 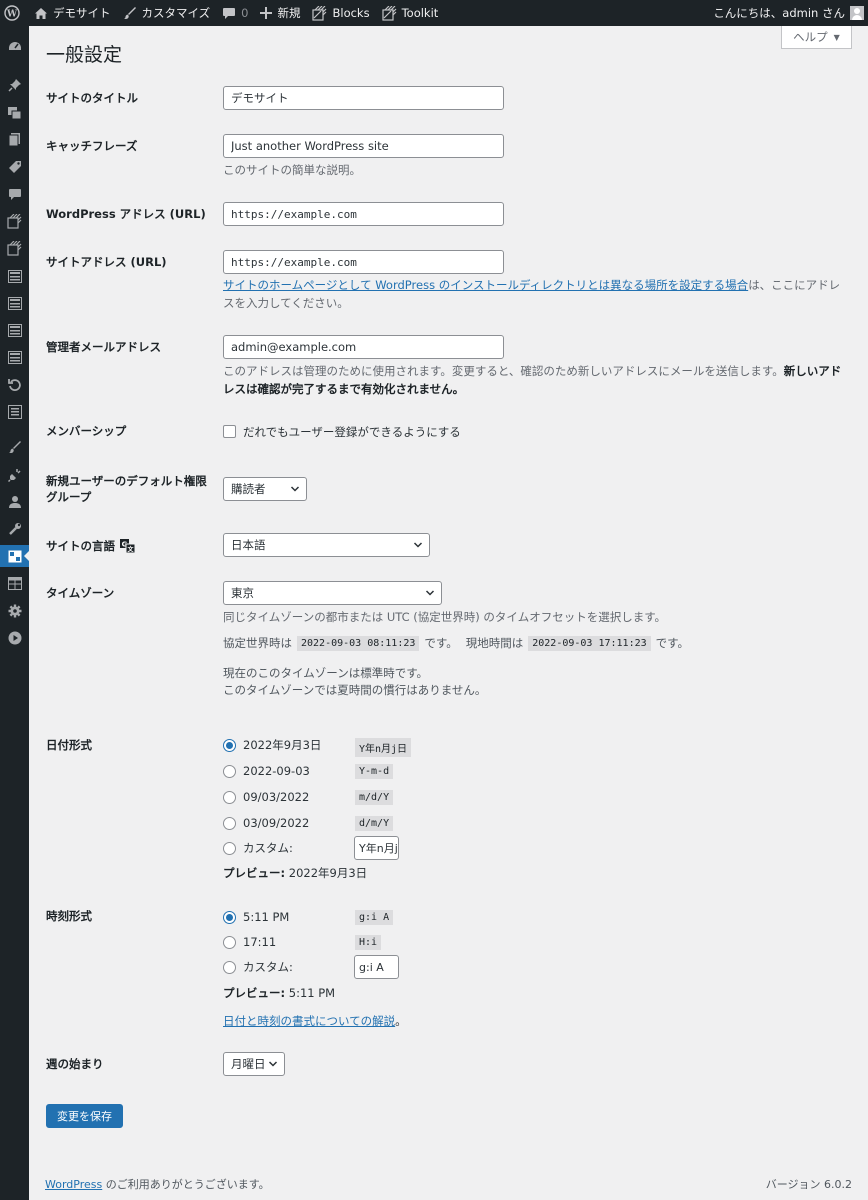 I want to click on week-start-value: 月曜日, so click(x=248, y=1064).